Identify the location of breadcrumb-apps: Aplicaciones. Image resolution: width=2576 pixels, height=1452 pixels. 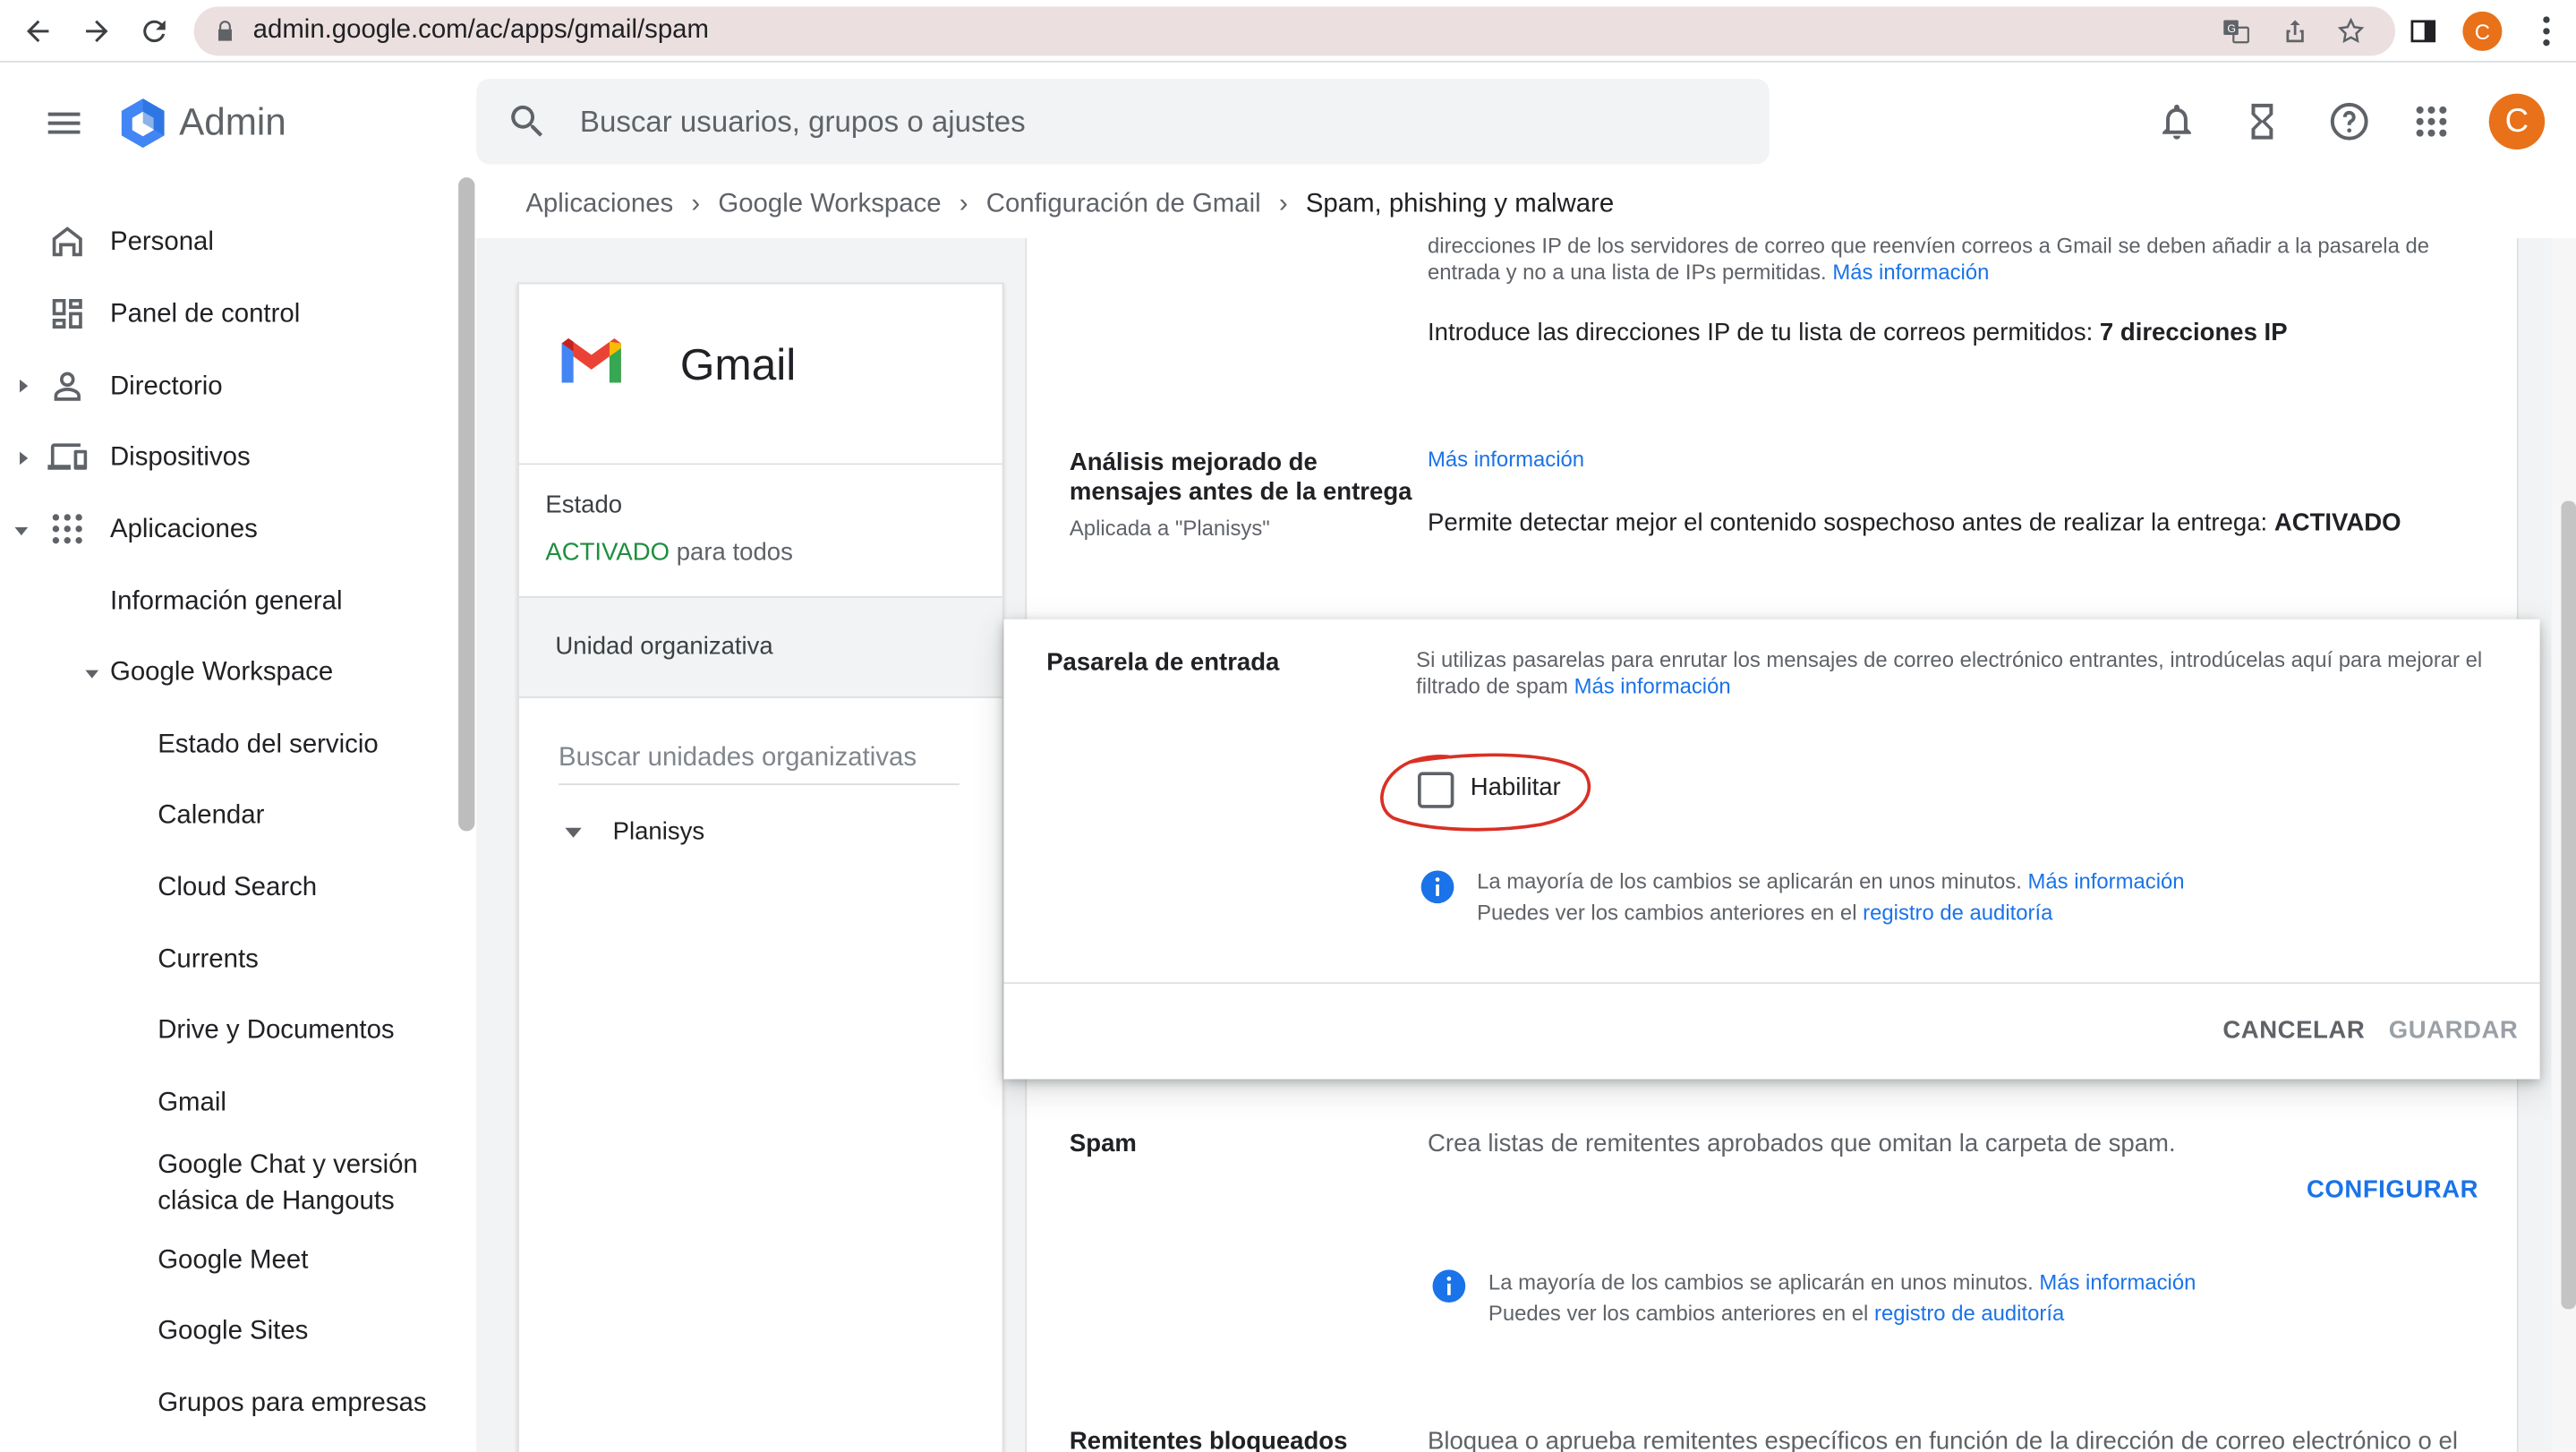
(599, 205).